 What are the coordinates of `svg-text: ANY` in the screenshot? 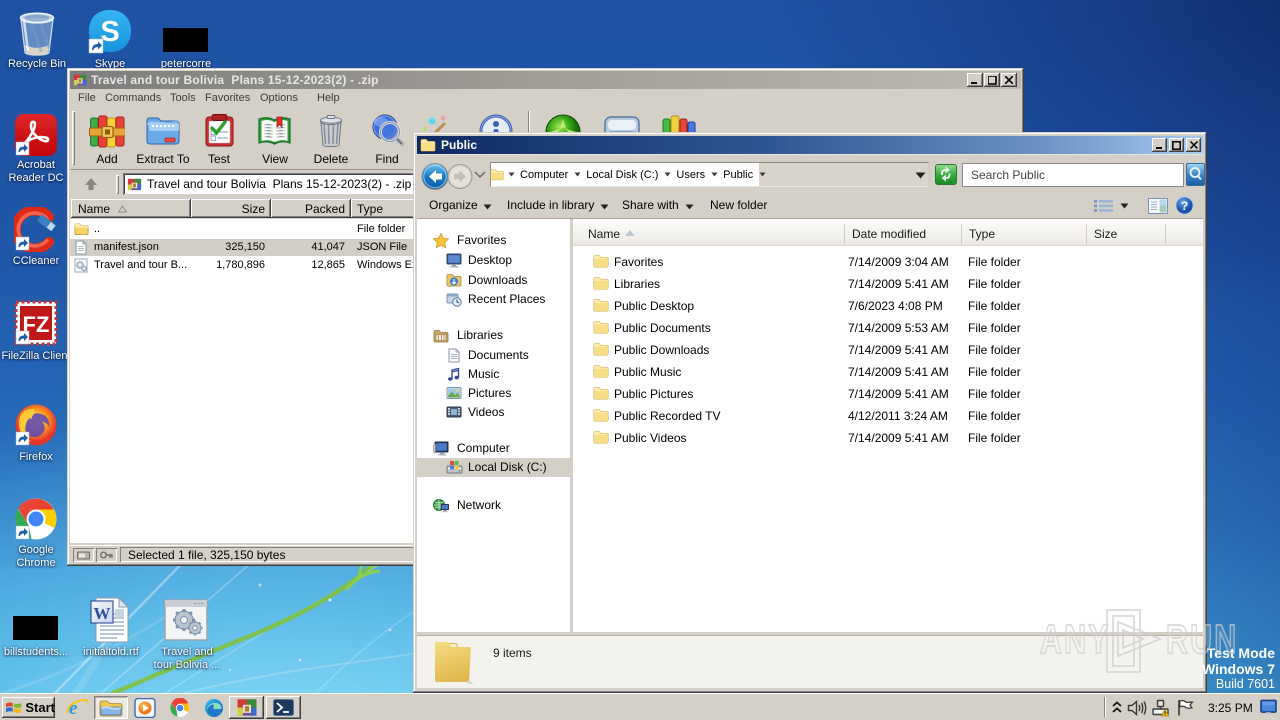 It's located at (1075, 638).